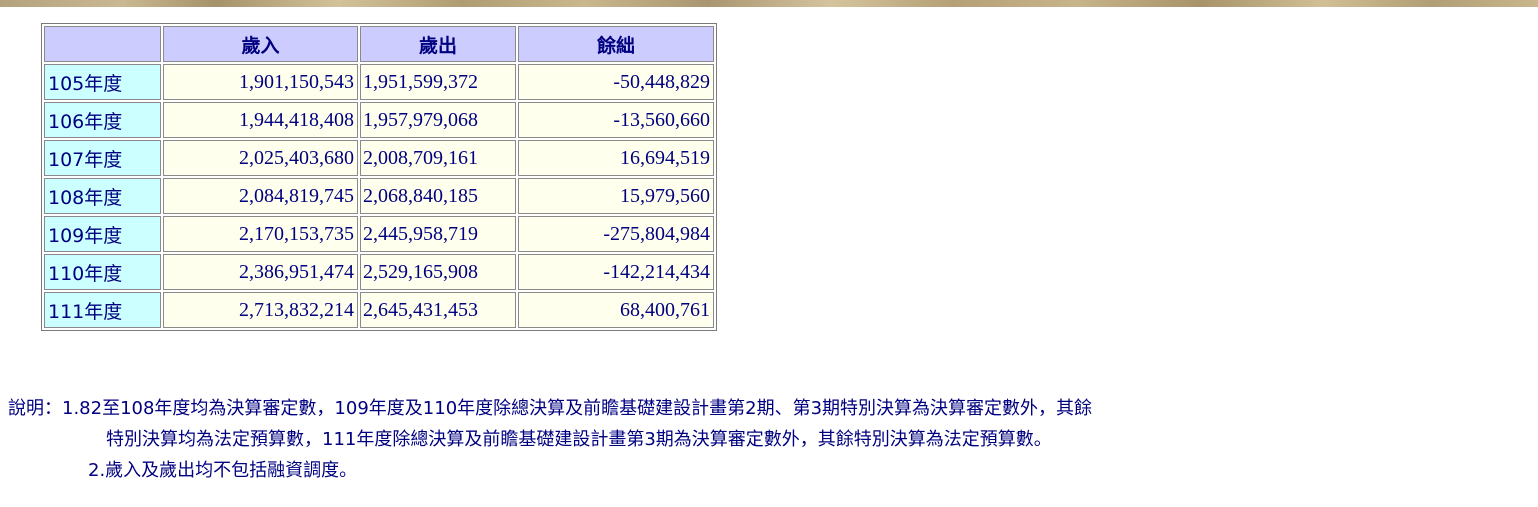  What do you see at coordinates (616, 272) in the screenshot?
I see `balance-cell: -142,214,434` at bounding box center [616, 272].